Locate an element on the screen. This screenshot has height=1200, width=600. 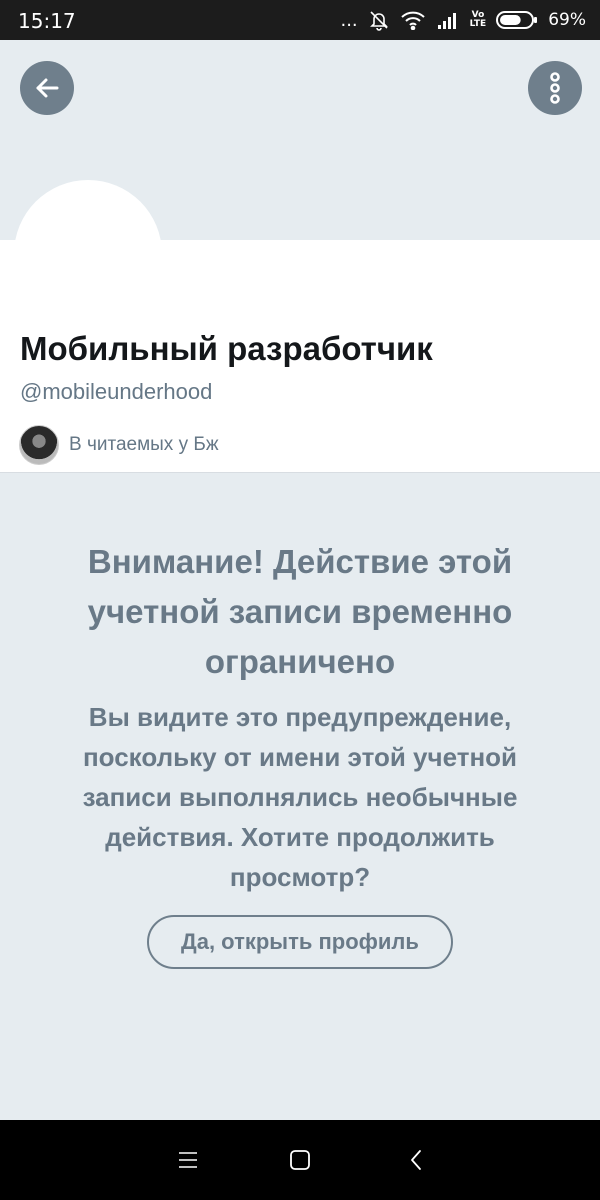
volte-icon: Vo LTE is located at coordinates (478, 20).